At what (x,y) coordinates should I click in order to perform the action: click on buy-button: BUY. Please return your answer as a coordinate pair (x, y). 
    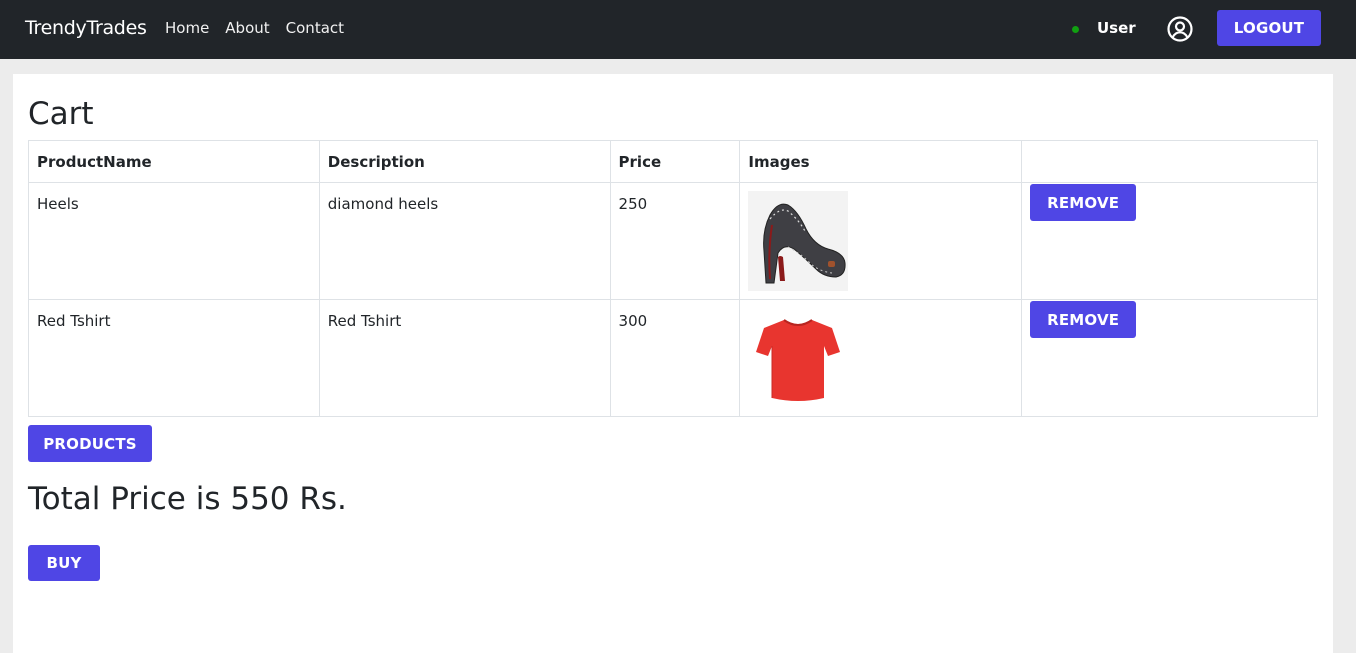
    Looking at the image, I should click on (64, 563).